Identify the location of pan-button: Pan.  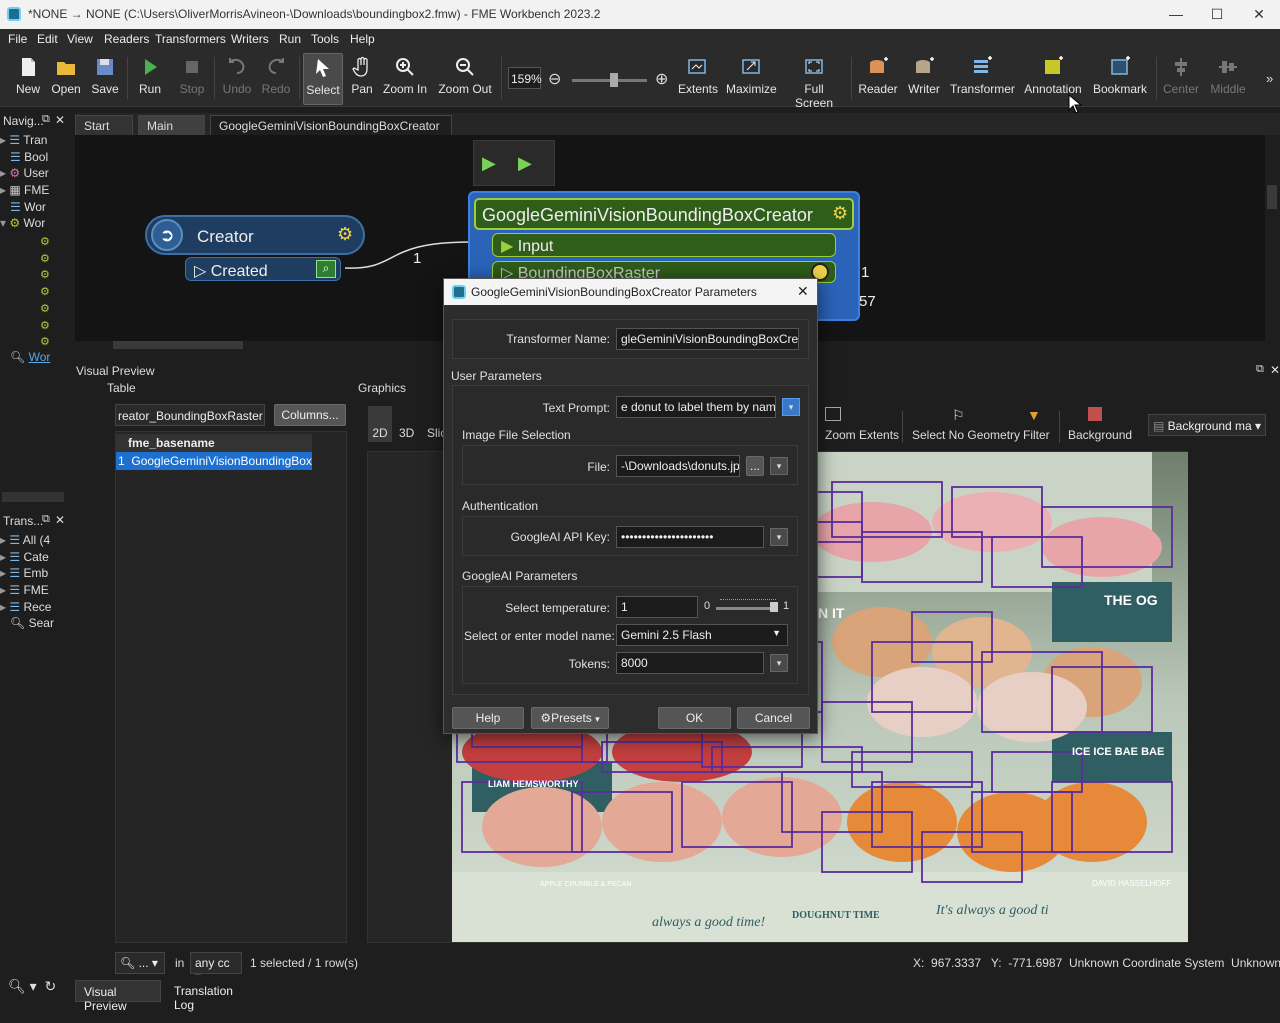
(362, 79).